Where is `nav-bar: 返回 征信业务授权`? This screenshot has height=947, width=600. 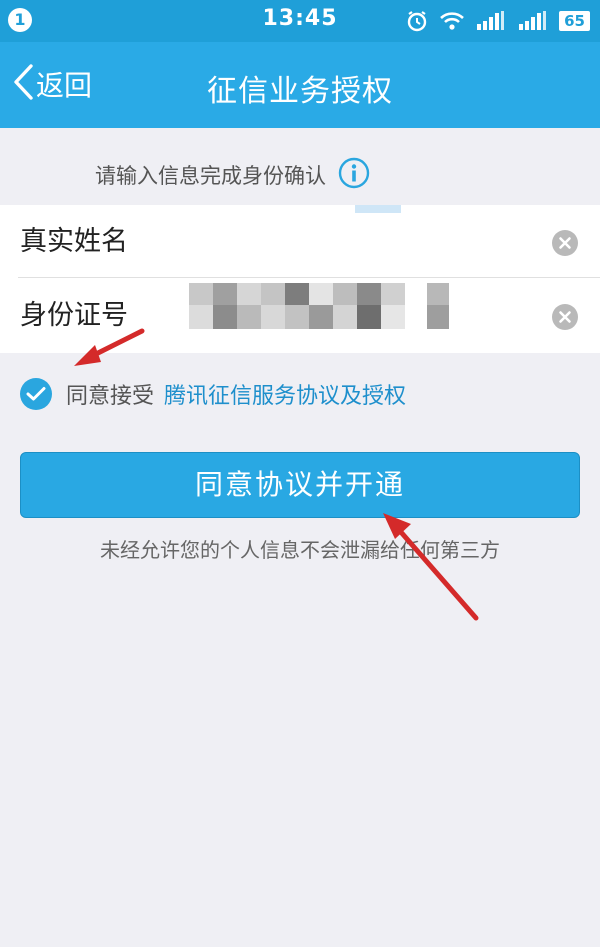 nav-bar: 返回 征信业务授权 is located at coordinates (300, 85).